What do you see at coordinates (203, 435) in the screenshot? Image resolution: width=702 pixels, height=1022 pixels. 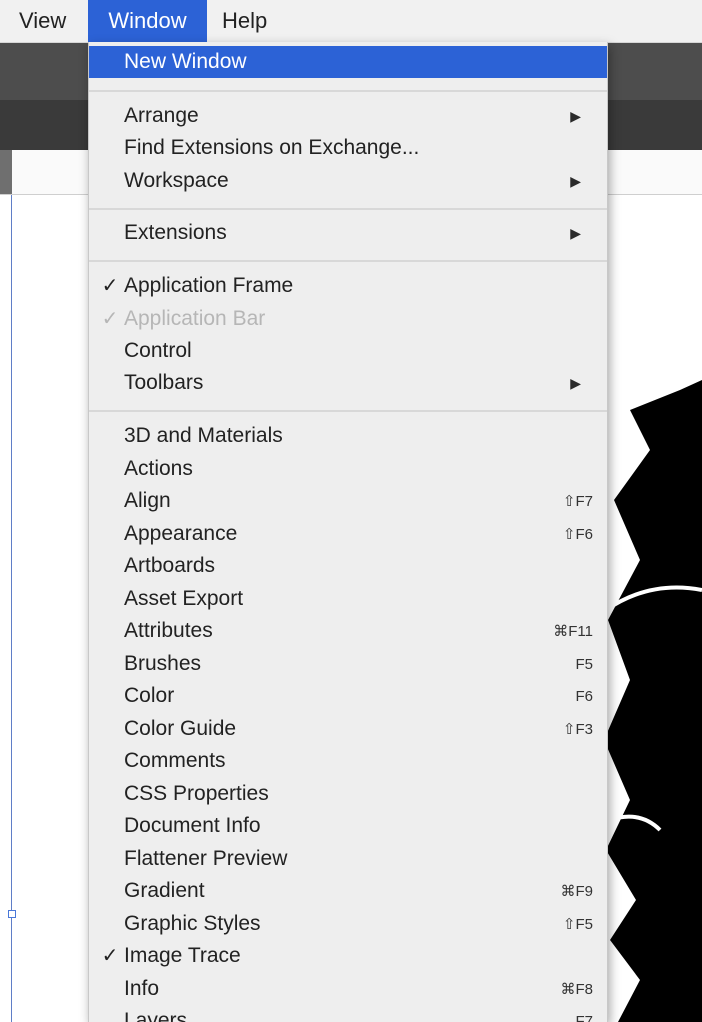 I see `menu-item-label: 3D and Materials` at bounding box center [203, 435].